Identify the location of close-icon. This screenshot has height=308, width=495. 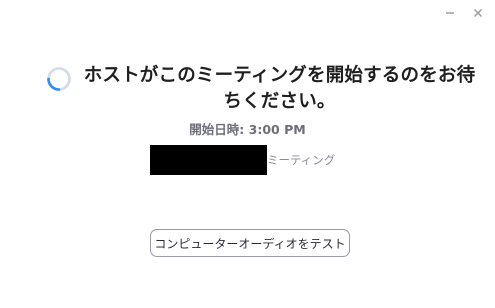
(478, 13).